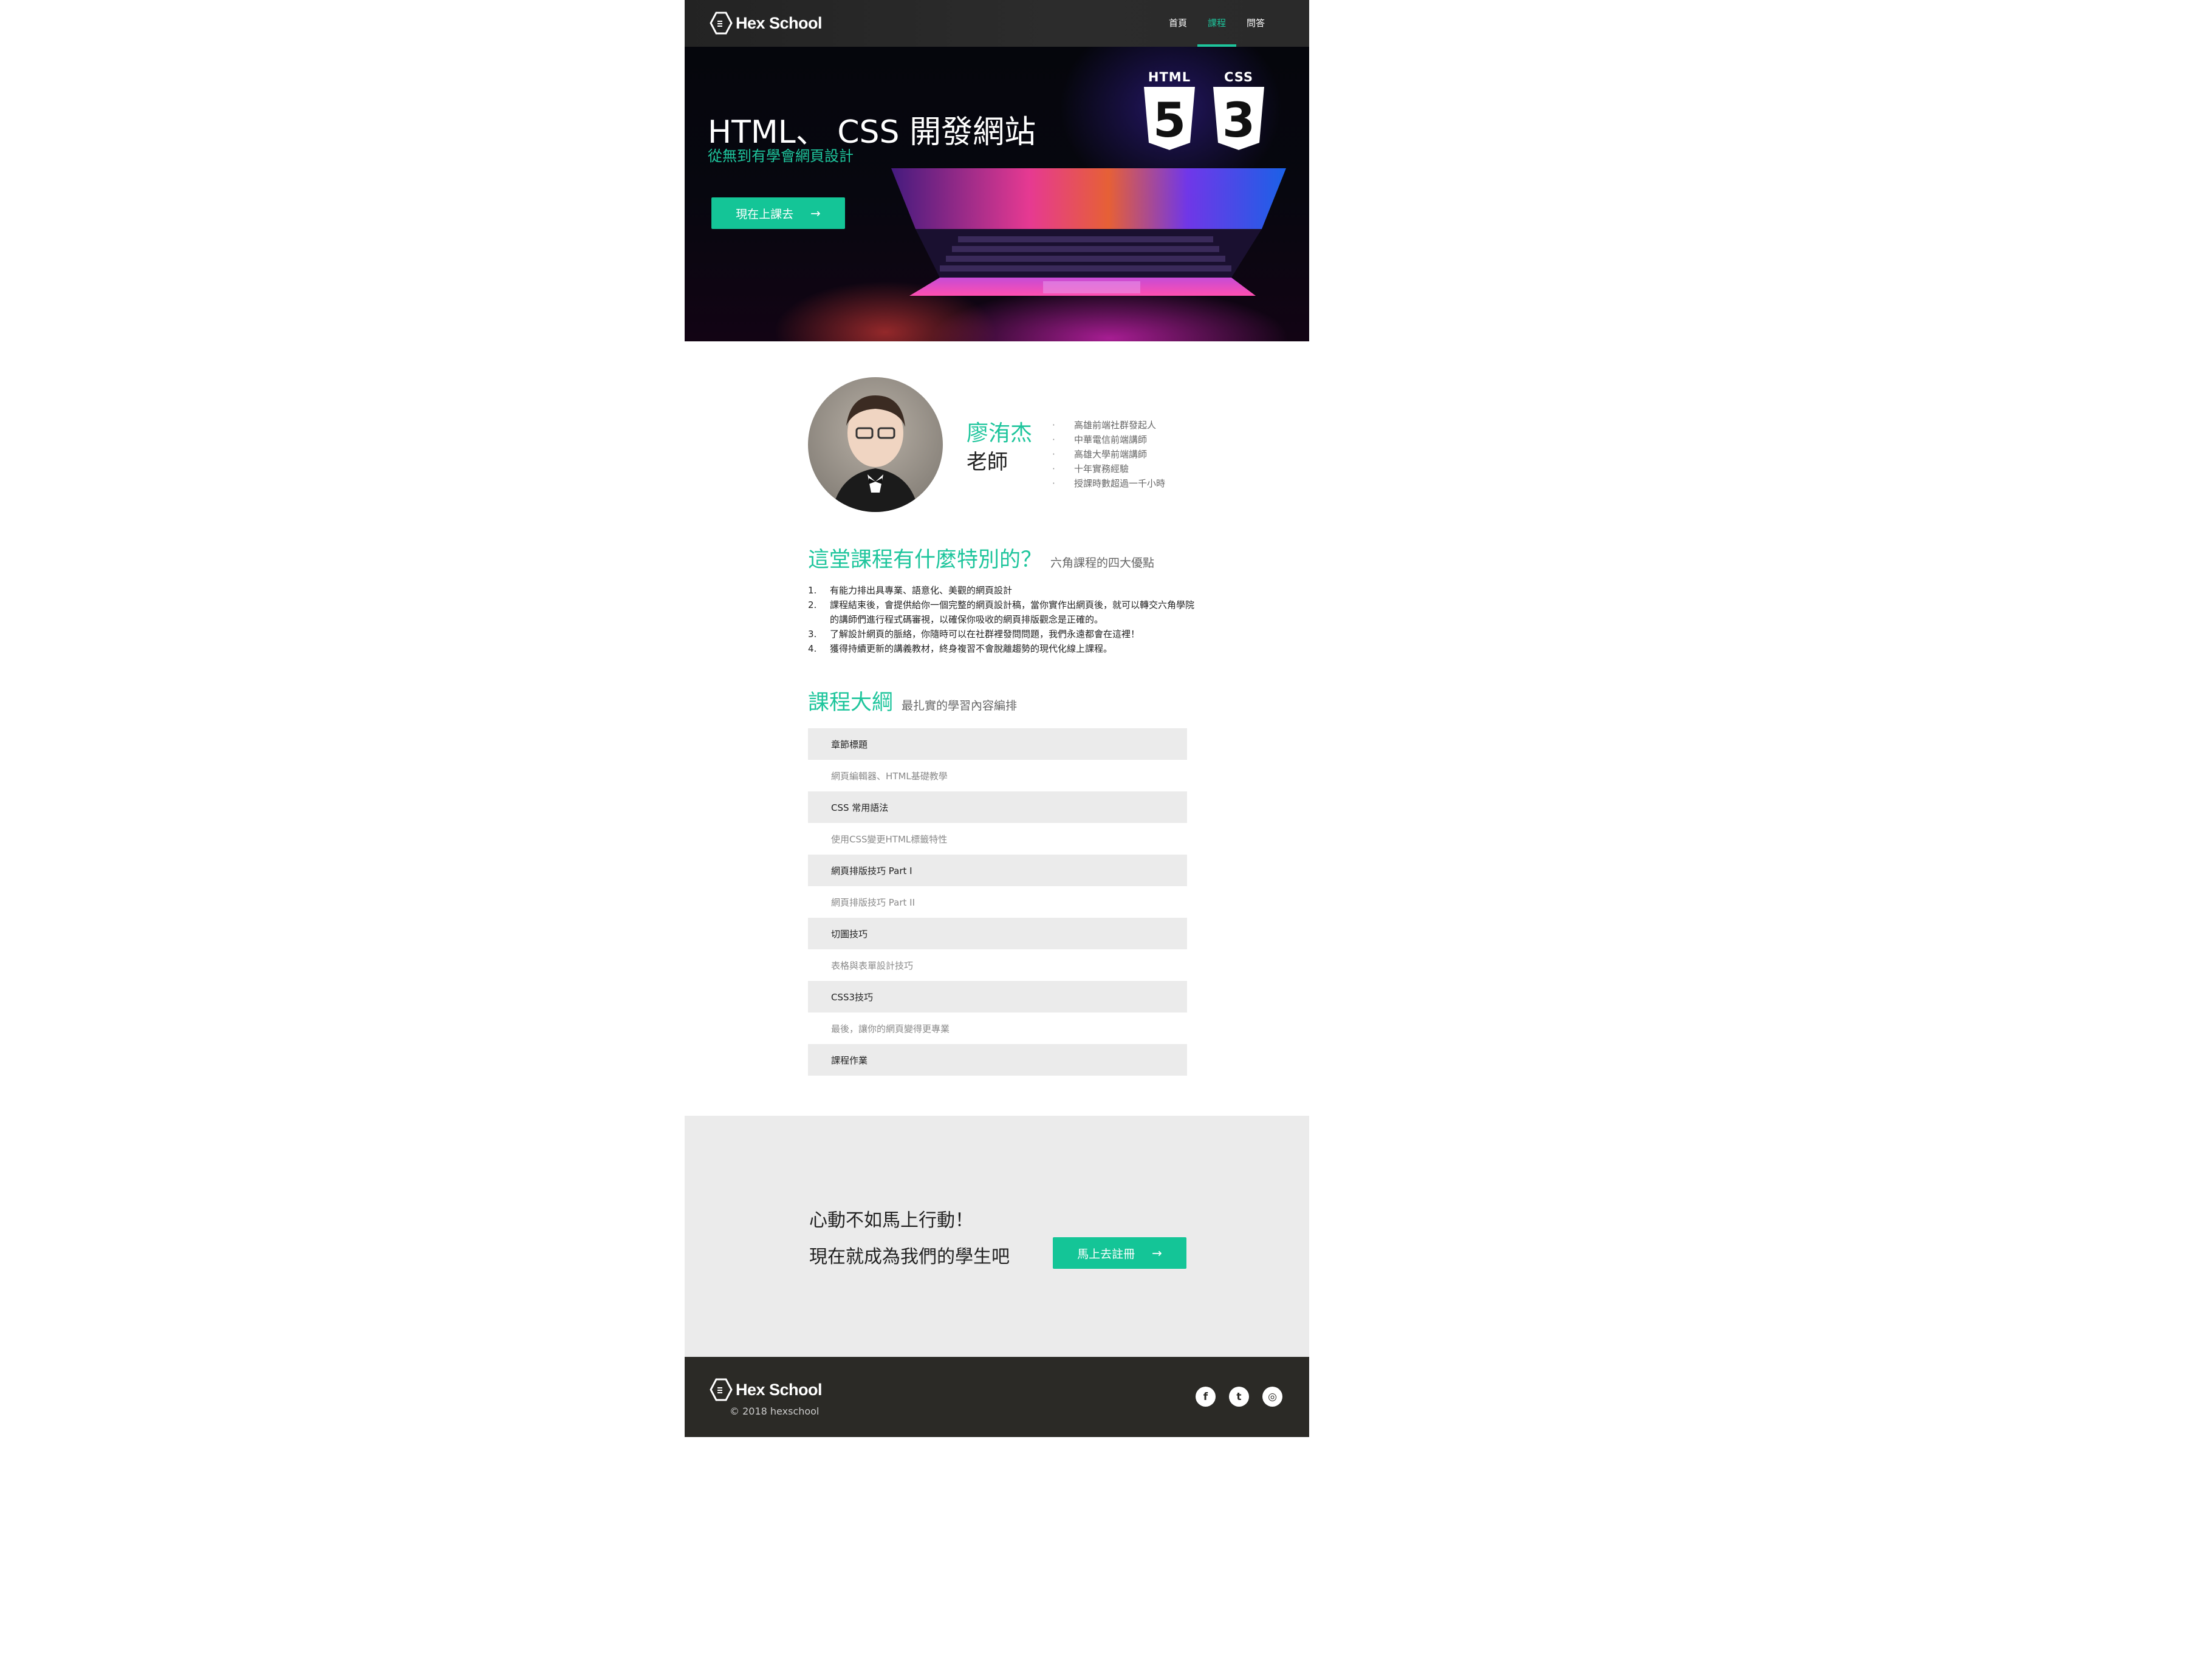 The image size is (2187, 1680). Describe the element at coordinates (997, 933) in the screenshot. I see `outline-row: 切圖技巧` at that location.